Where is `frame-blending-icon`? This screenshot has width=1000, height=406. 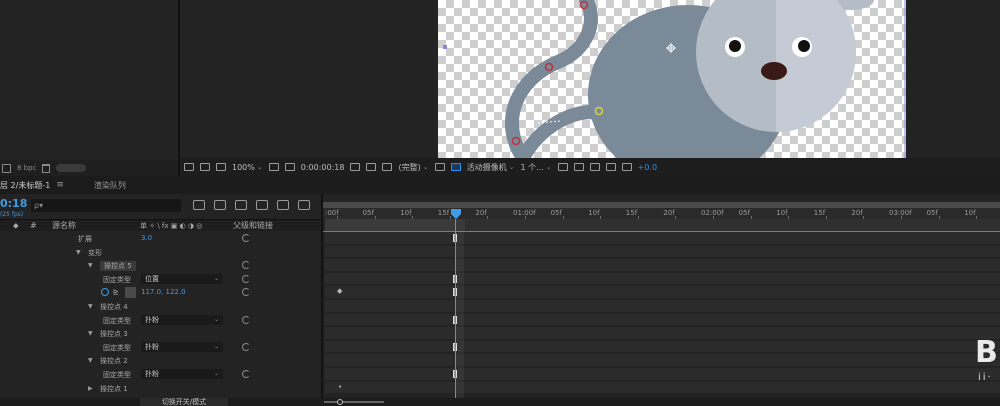
frame-blending-icon is located at coordinates (262, 205).